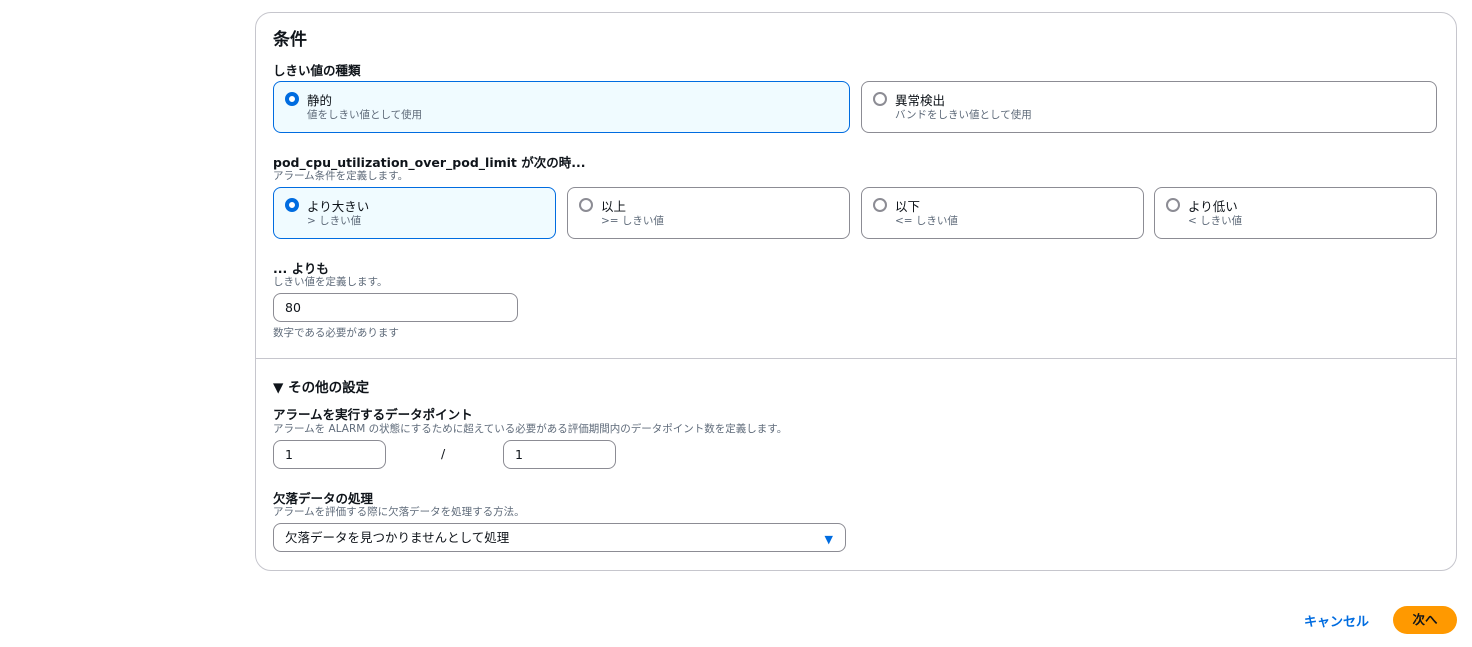 The image size is (1472, 647). I want to click on threshold-desc: しきい値を定義します。, so click(330, 282).